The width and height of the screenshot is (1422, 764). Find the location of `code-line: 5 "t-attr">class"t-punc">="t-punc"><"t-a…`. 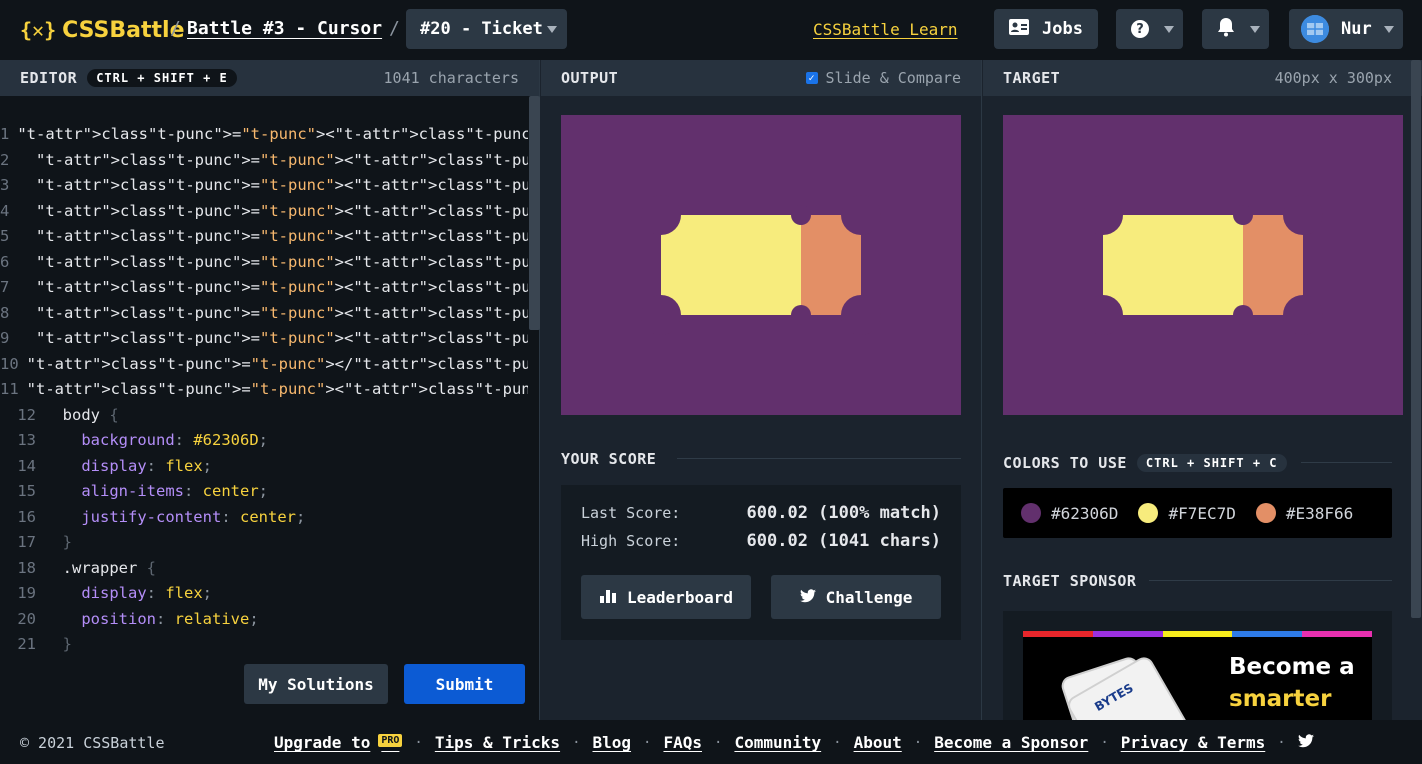

code-line: 5 "t-attr">class"t-punc">="t-punc"><"t-a… is located at coordinates (264, 237).